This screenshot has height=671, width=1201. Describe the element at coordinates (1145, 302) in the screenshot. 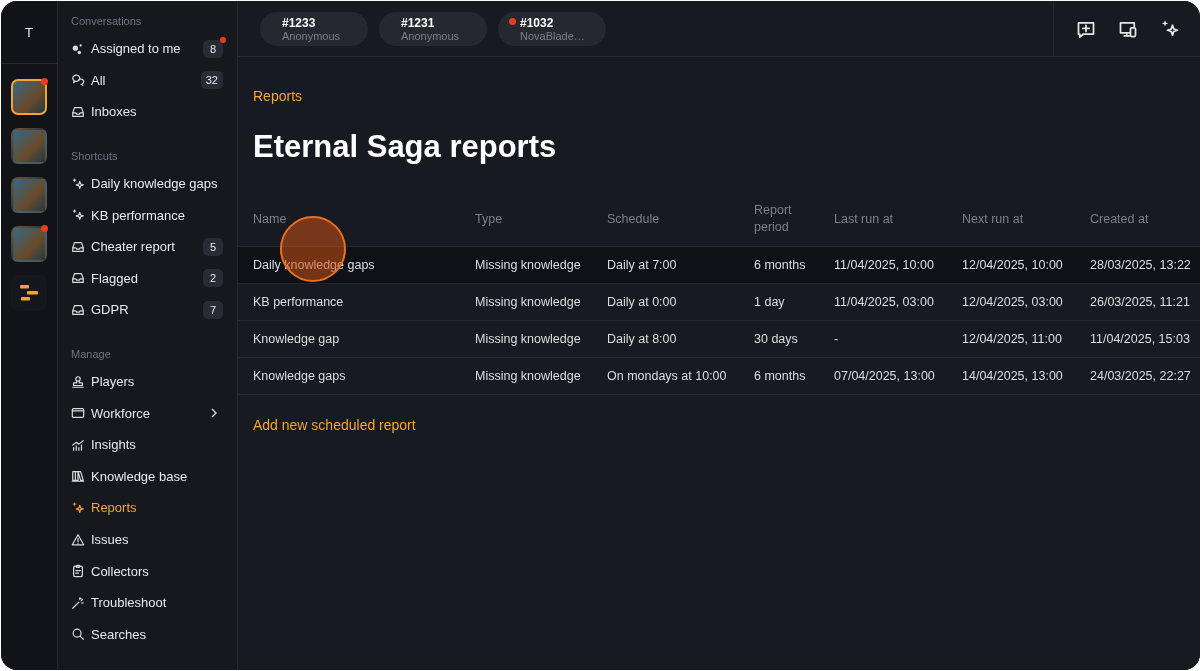

I see `table-cell: 26/03/2025, 11:21` at that location.